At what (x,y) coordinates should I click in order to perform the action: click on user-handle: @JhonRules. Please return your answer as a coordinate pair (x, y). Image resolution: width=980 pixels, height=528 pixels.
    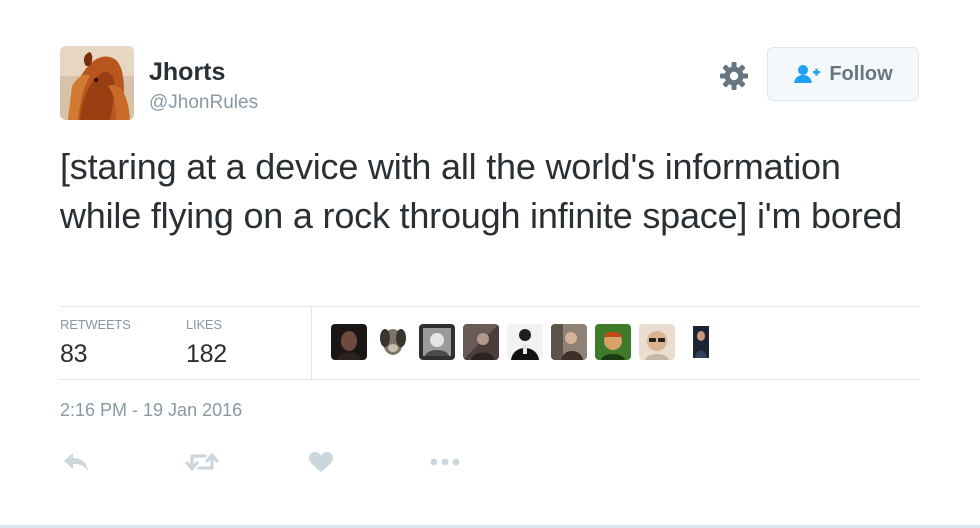
    Looking at the image, I should click on (203, 103).